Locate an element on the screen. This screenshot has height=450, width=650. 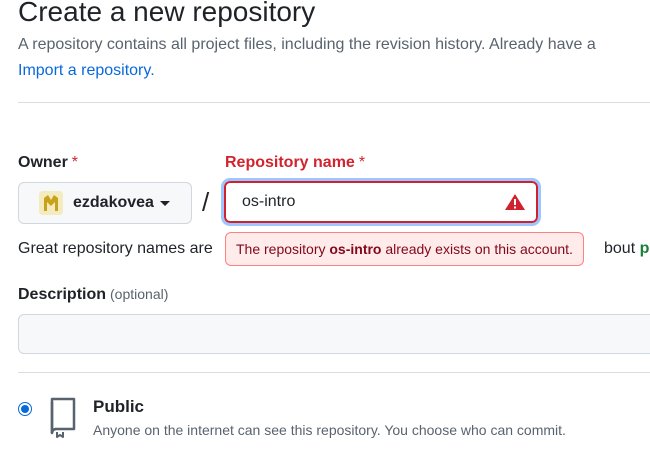
description-label-text: Description is located at coordinates (62, 294).